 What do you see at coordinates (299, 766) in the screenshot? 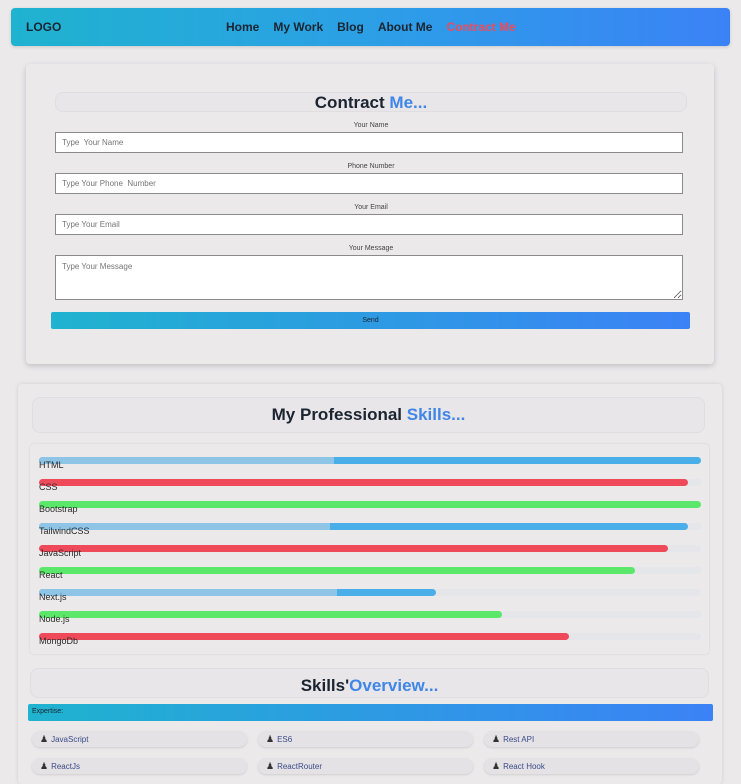
I see `skill-chip-label: ReactRouter` at bounding box center [299, 766].